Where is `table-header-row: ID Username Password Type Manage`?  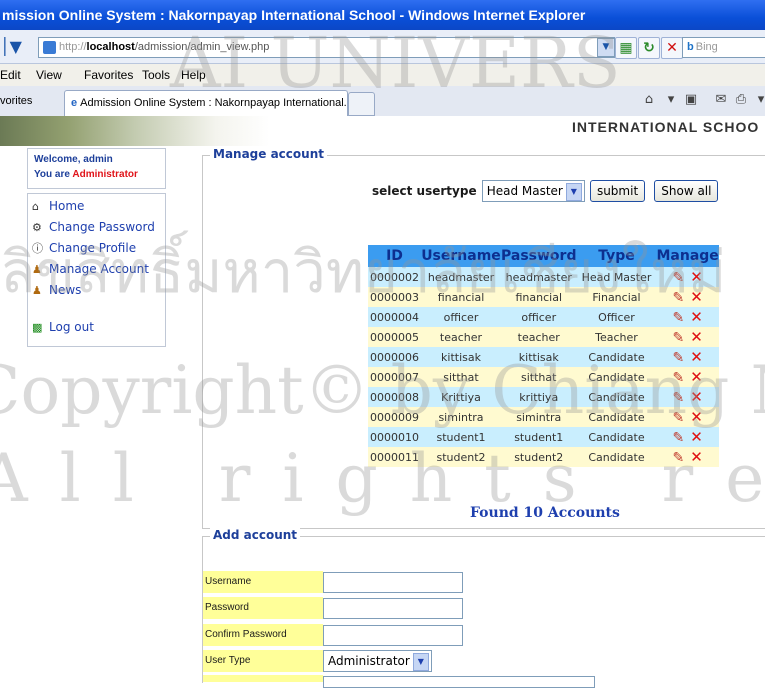
table-header-row: ID Username Password Type Manage is located at coordinates (543, 256).